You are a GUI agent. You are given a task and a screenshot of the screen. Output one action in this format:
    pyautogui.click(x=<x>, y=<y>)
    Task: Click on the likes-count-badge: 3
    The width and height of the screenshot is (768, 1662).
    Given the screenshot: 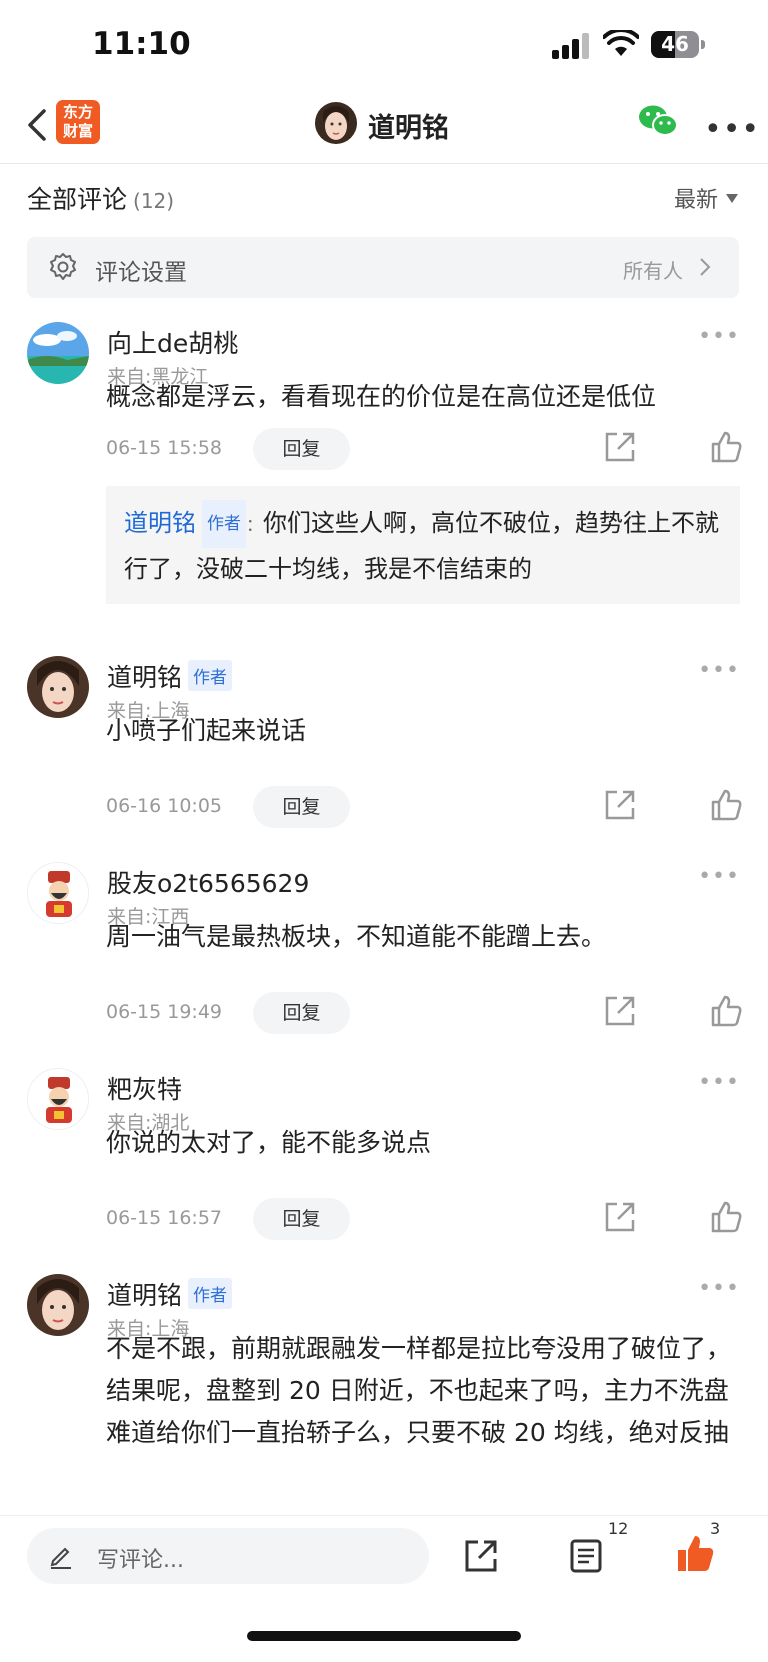 What is the action you would take?
    pyautogui.click(x=715, y=1528)
    